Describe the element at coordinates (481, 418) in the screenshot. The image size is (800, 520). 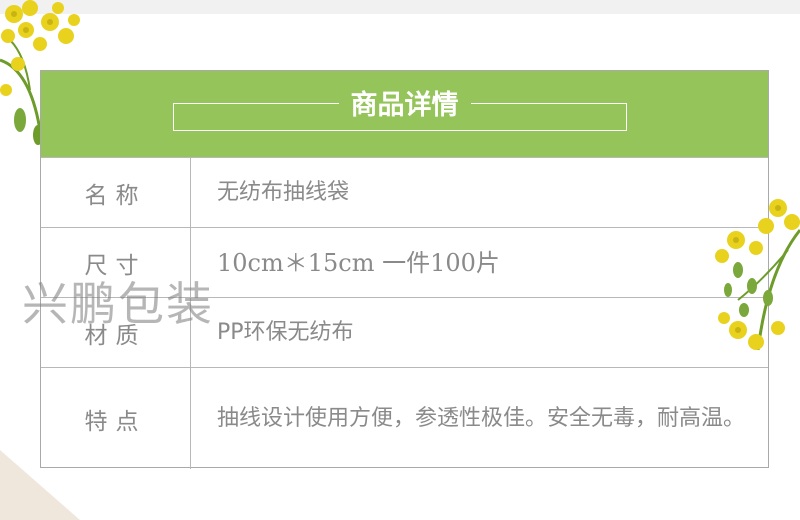
I see `row-value: 抽线设计使用方便，参透性极佳。安全无毒，耐高温。` at that location.